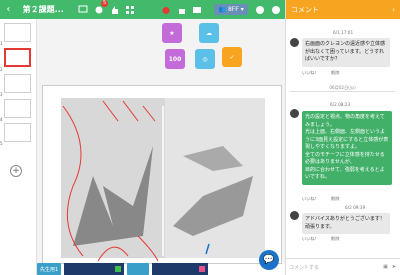 The image size is (400, 275). Describe the element at coordinates (305, 9) in the screenshot. I see `comment-panel-title: コメント` at that location.